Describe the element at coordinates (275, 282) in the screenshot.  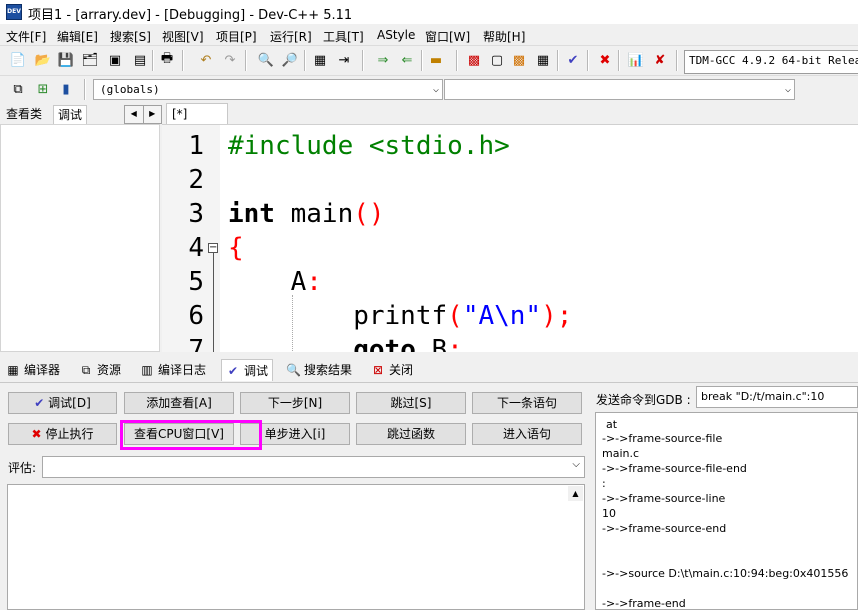
I see `code-line-5: A:` at that location.